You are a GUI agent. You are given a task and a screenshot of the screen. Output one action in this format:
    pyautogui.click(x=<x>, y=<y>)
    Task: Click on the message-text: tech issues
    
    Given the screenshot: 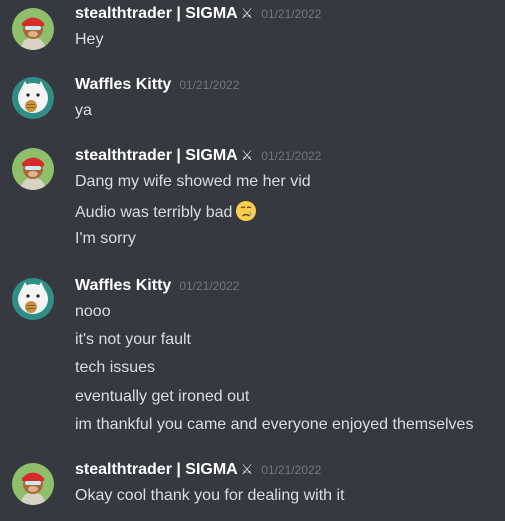 What is the action you would take?
    pyautogui.click(x=115, y=367)
    